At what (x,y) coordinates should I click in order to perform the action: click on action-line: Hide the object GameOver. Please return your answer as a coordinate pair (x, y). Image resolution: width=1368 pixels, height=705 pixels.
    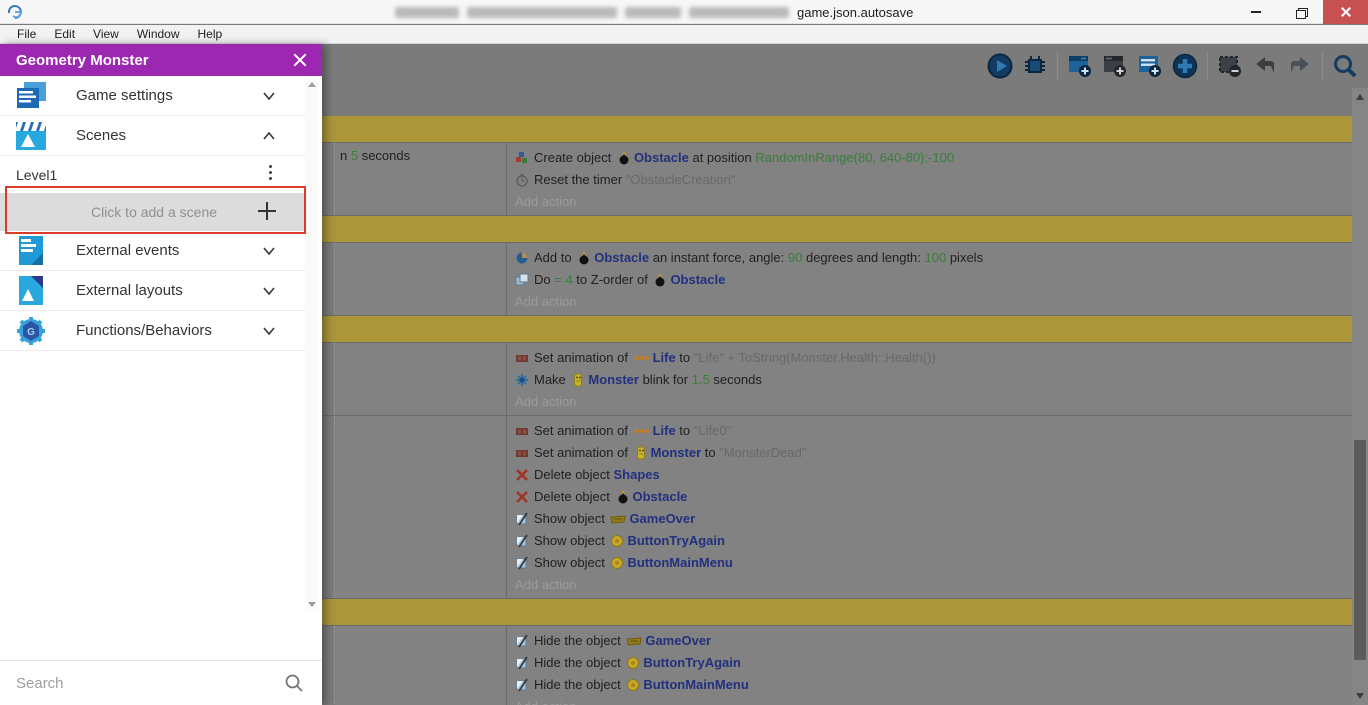
    Looking at the image, I should click on (930, 641).